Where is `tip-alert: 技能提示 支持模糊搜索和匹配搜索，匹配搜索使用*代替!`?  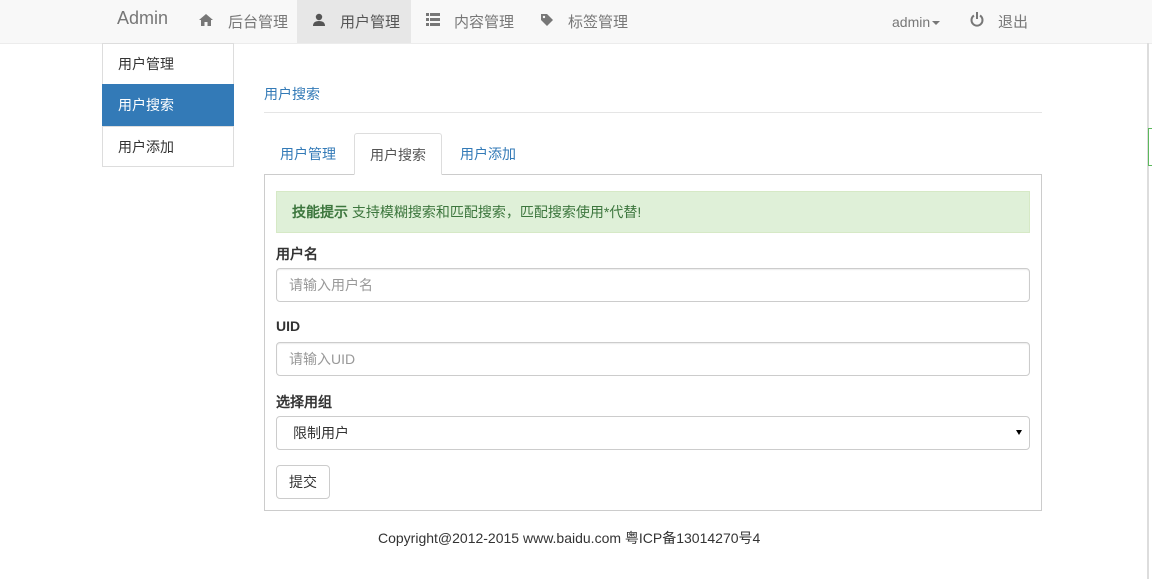 tip-alert: 技能提示 支持模糊搜索和匹配搜索，匹配搜索使用*代替! is located at coordinates (653, 212).